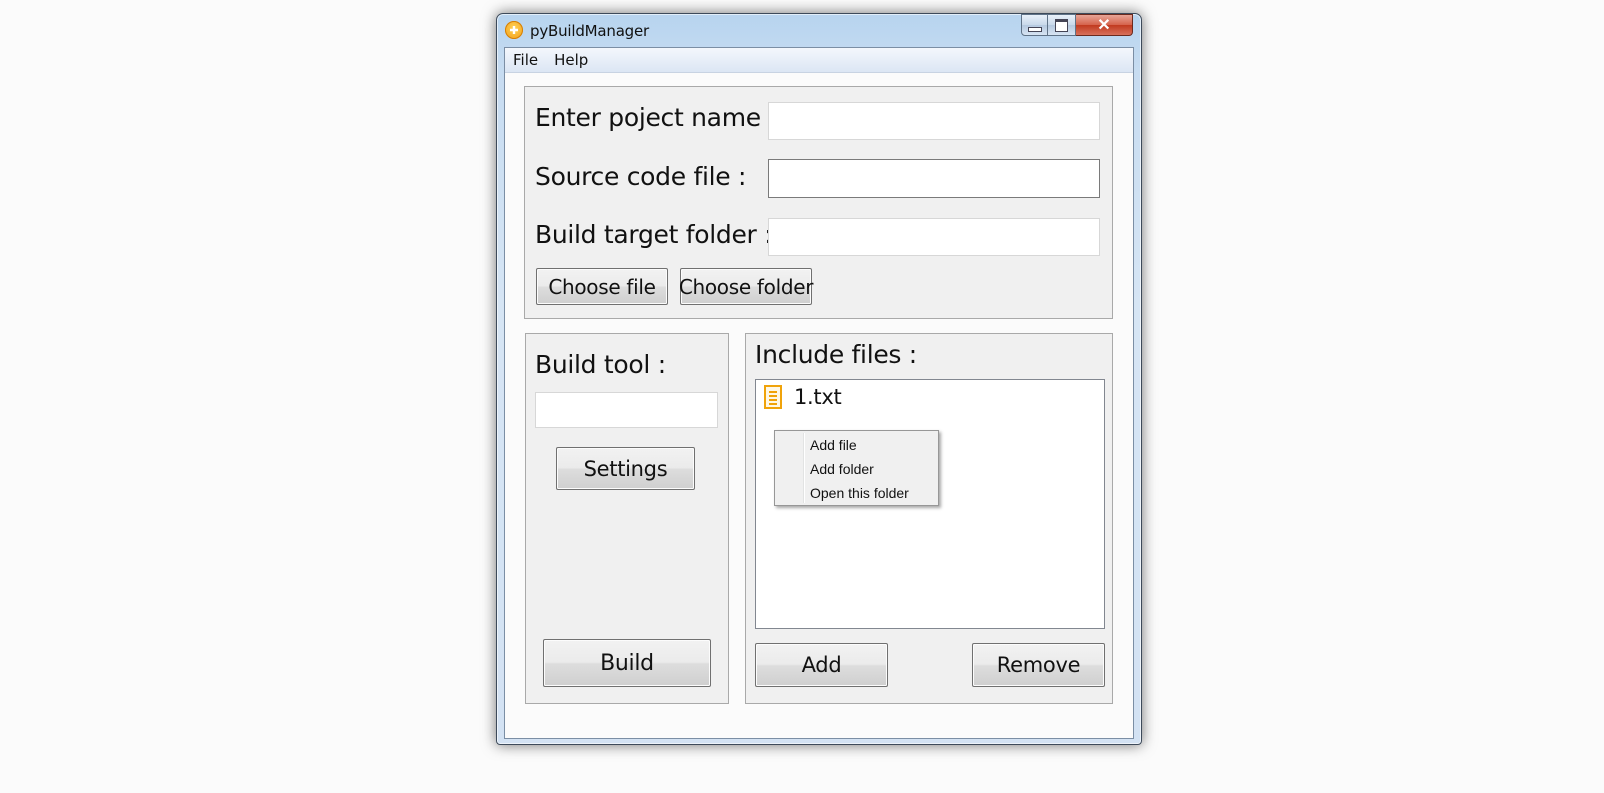  I want to click on close-icon: ✕, so click(1104, 25).